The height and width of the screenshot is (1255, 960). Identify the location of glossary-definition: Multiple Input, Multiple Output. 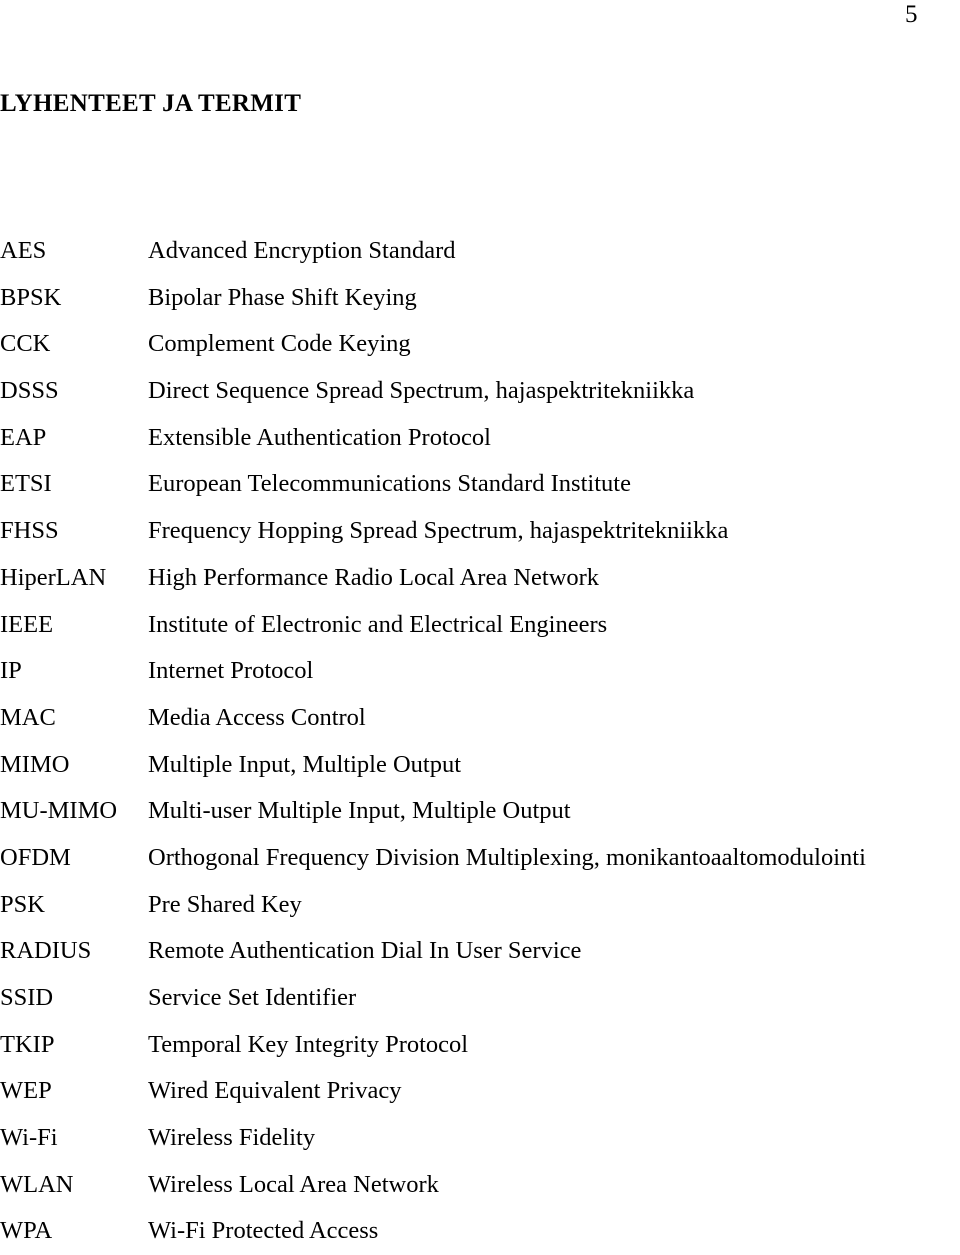
(305, 764).